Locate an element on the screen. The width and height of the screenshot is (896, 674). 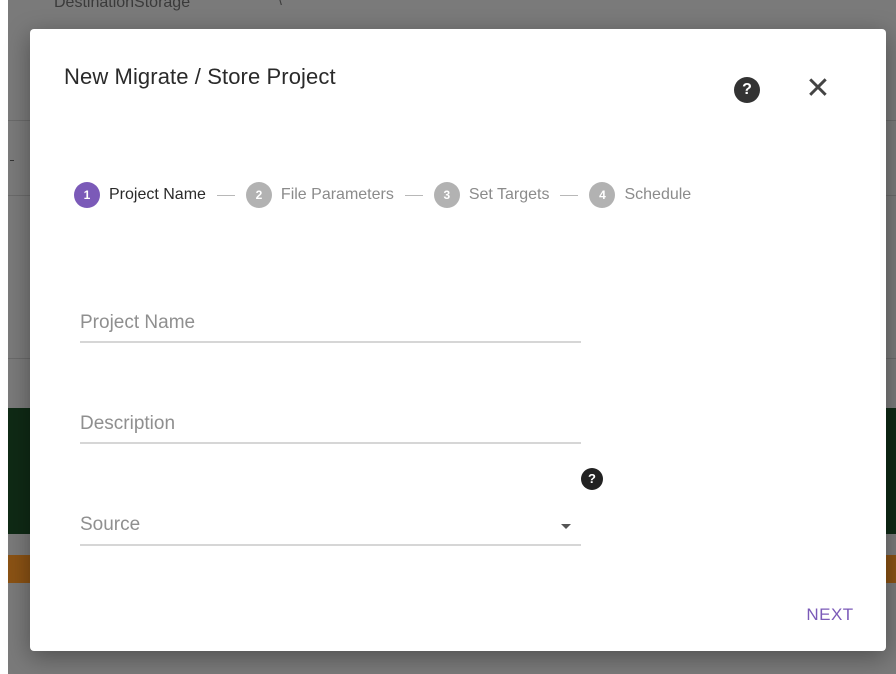
step-label: File Parameters is located at coordinates (337, 194).